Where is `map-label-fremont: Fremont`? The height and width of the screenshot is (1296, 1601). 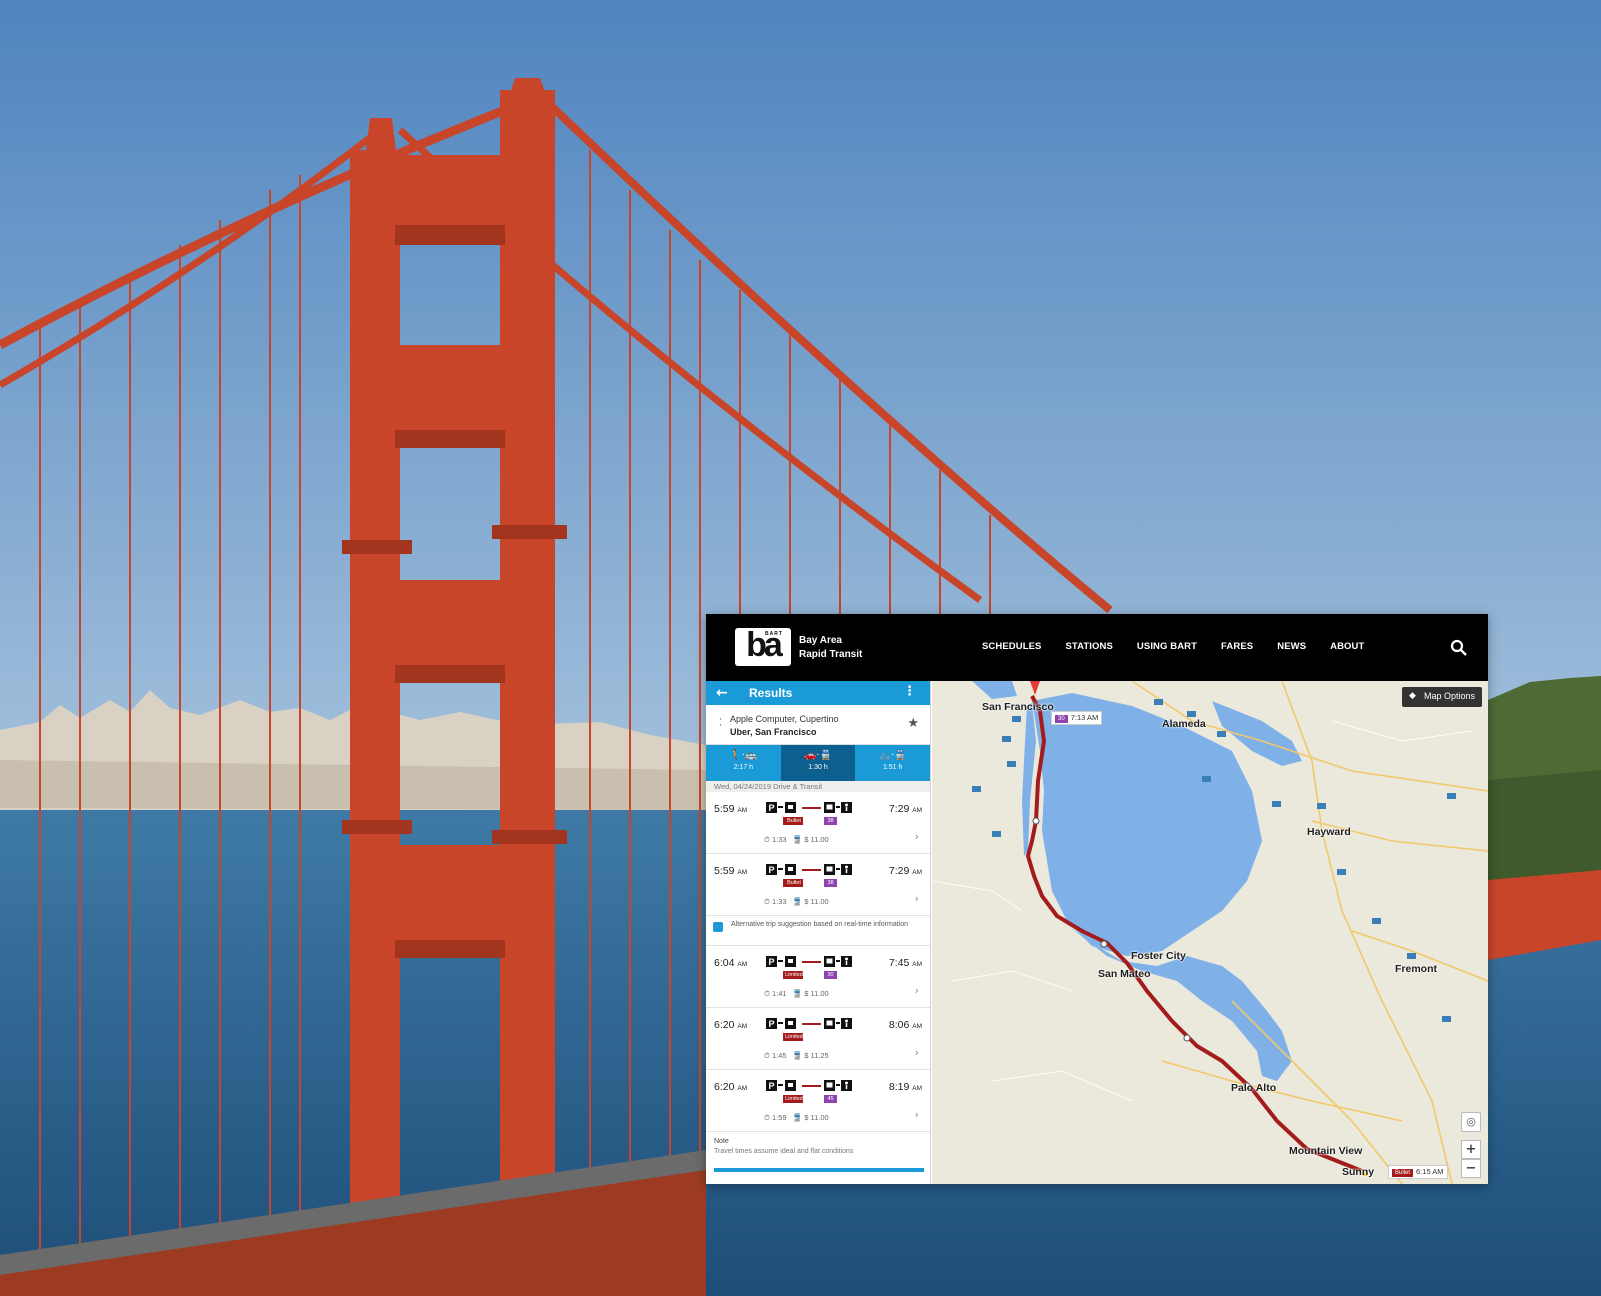 map-label-fremont: Fremont is located at coordinates (1416, 969).